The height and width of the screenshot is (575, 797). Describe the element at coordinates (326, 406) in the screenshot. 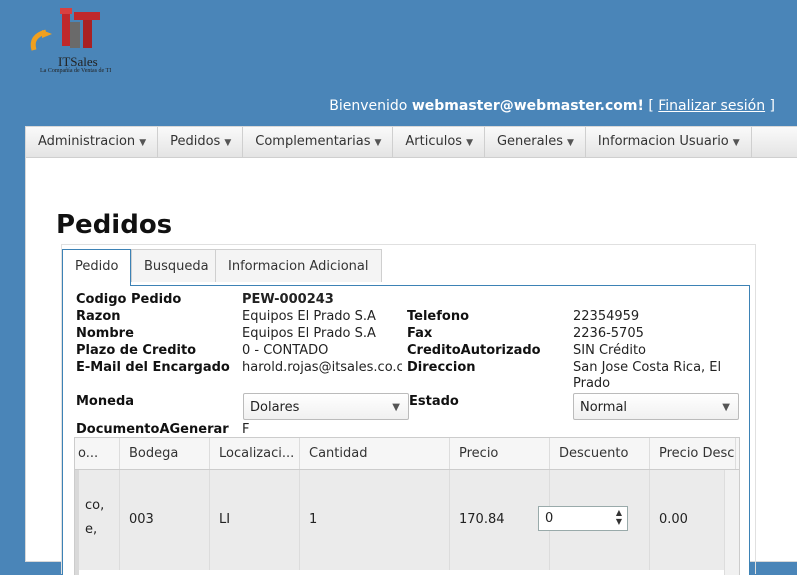

I see `moneda-select: Dolares ▼` at that location.